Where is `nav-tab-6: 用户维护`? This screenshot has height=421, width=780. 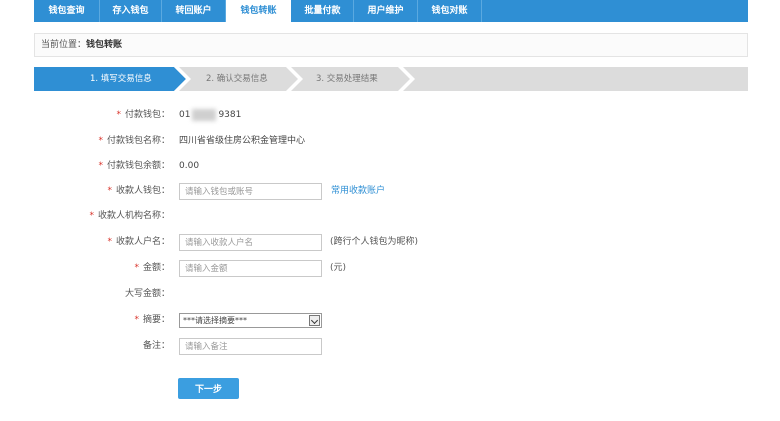
nav-tab-6: 用户维护 is located at coordinates (386, 11).